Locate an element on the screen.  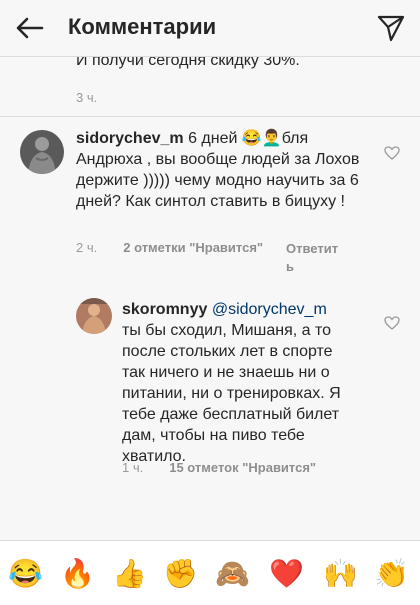
comment-username: sidorychev_m is located at coordinates (130, 138).